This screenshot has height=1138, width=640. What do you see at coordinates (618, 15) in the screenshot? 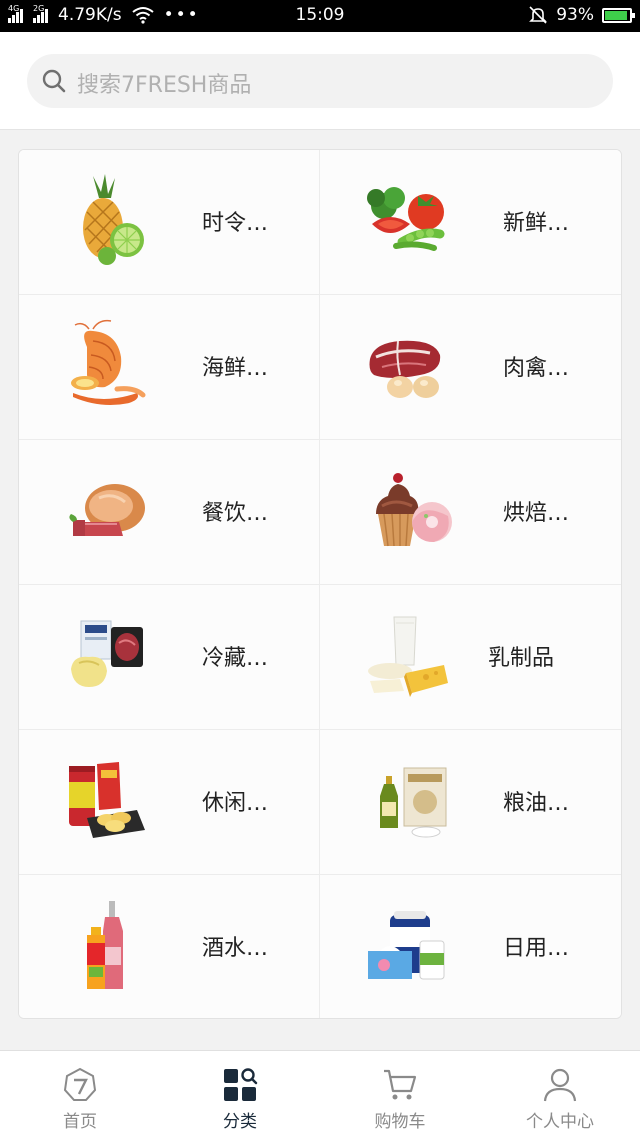
I see `battery-icon` at bounding box center [618, 15].